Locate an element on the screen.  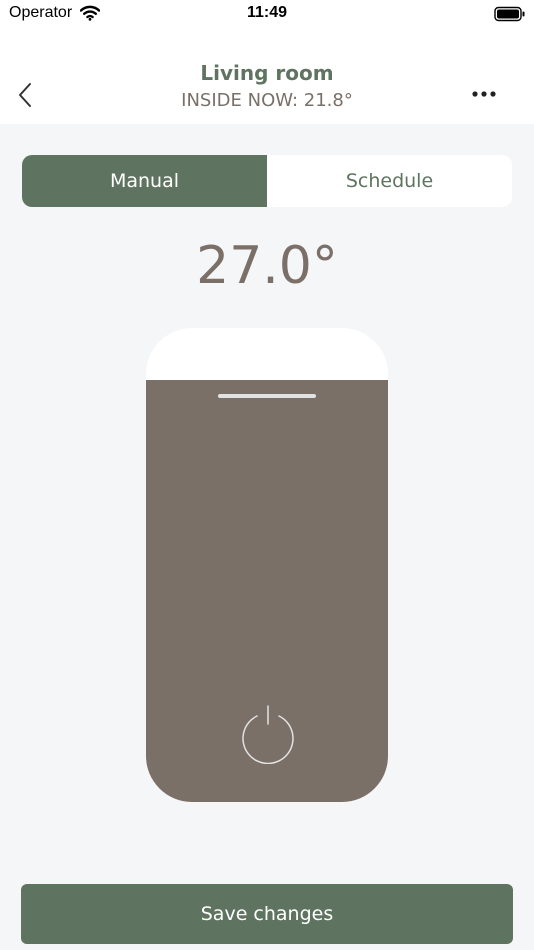
mode-segmented-control: Manual Schedule is located at coordinates (267, 181).